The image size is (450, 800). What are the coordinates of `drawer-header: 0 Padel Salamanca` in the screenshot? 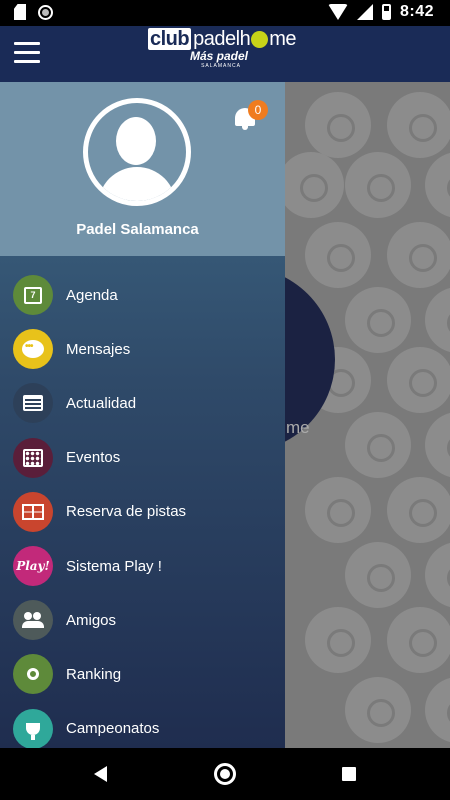 It's located at (142, 169).